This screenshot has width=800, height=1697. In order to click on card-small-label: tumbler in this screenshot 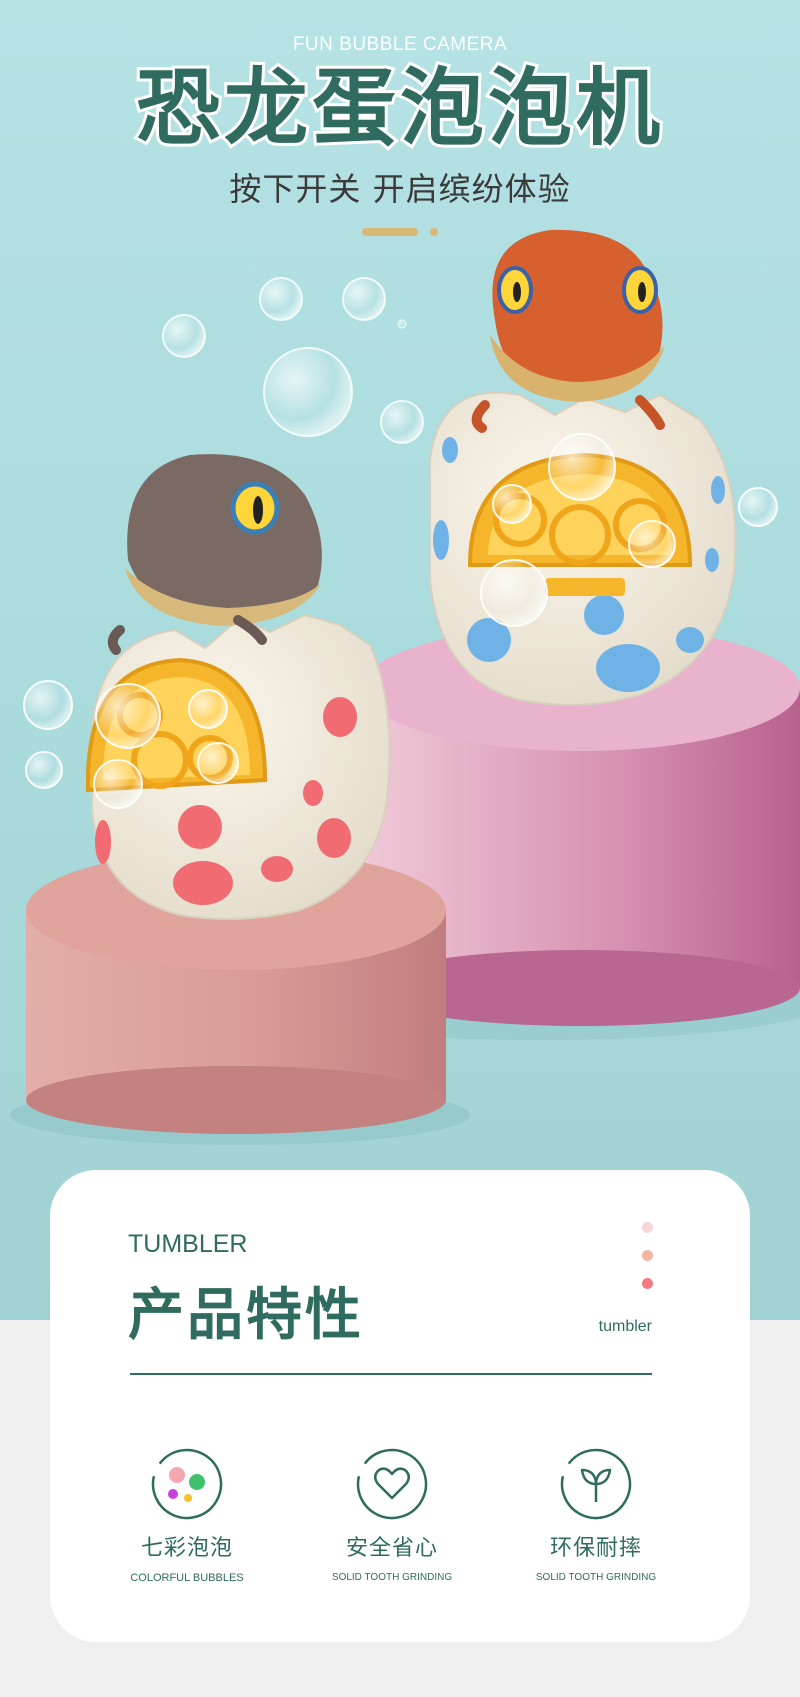, I will do `click(625, 1326)`.